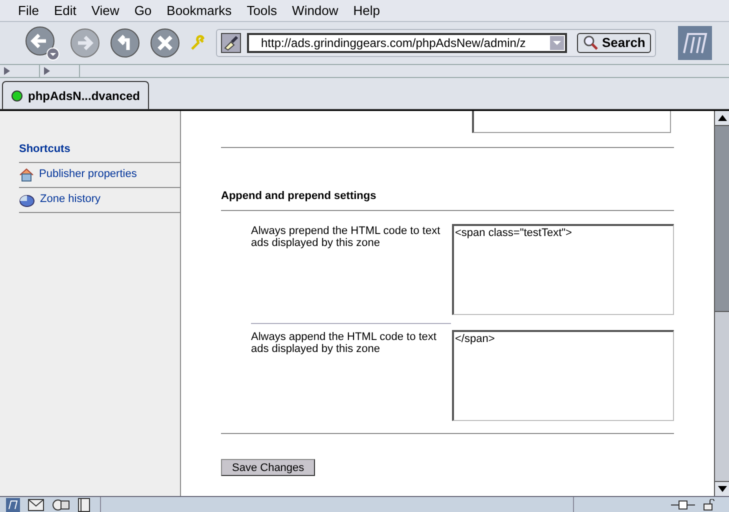 The image size is (729, 512). I want to click on save-changes-button: Save Changes, so click(268, 467).